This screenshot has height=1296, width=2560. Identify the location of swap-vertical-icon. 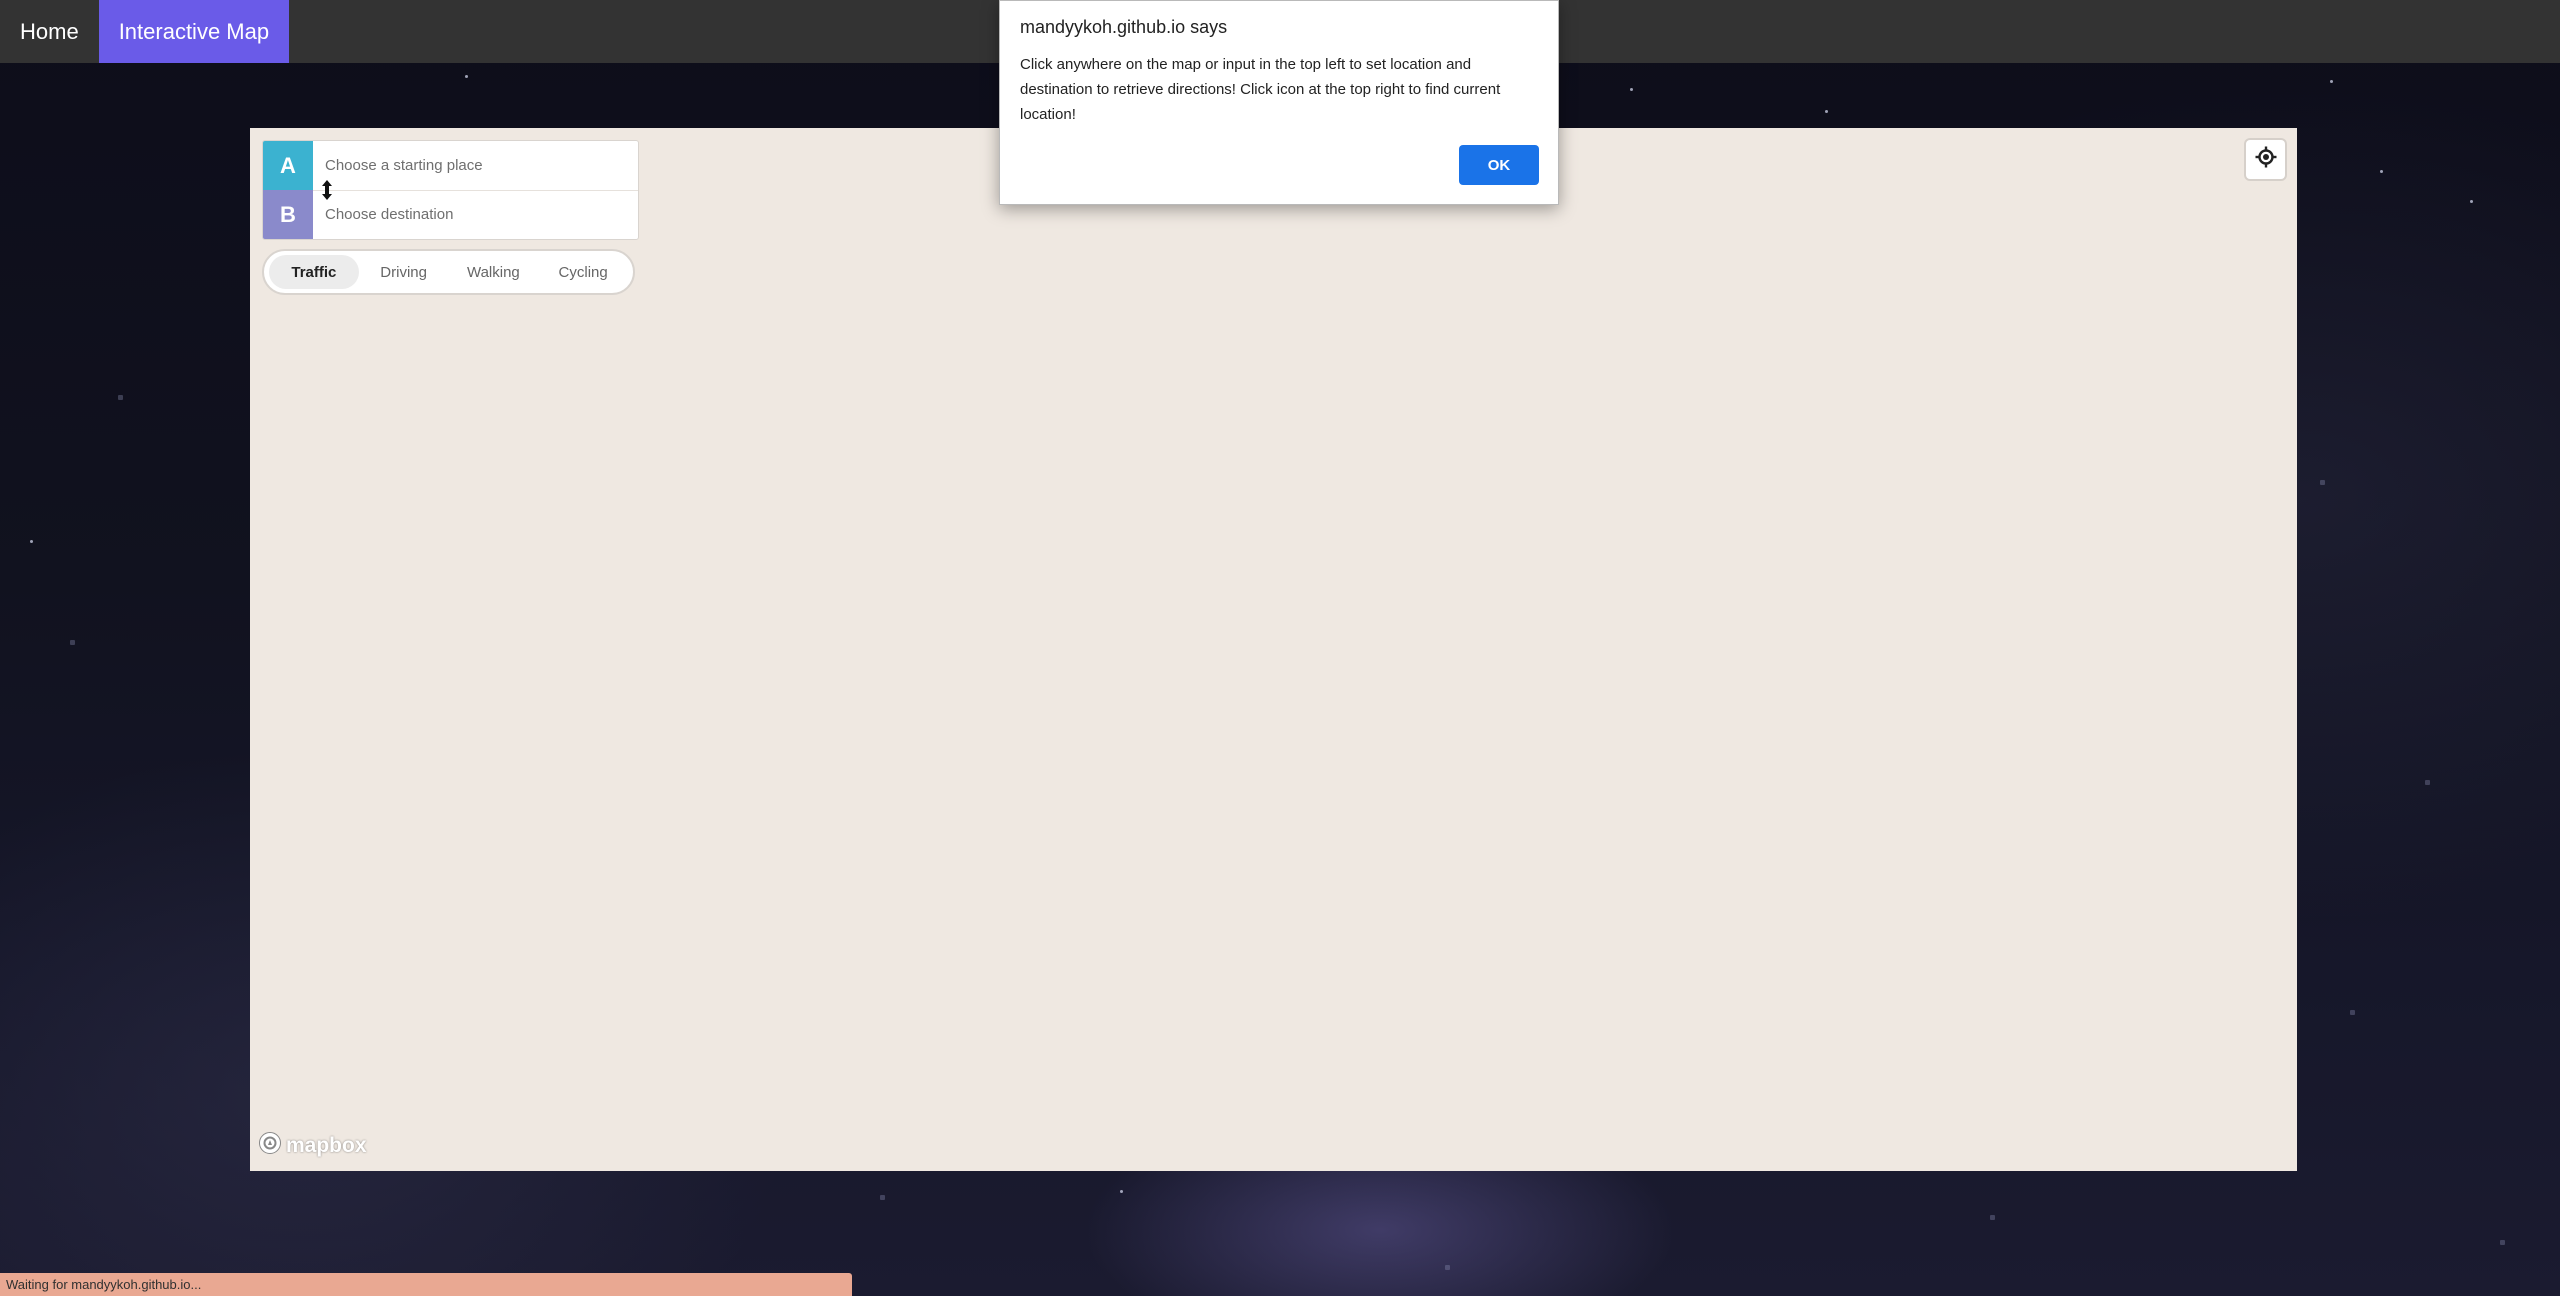
(327, 190).